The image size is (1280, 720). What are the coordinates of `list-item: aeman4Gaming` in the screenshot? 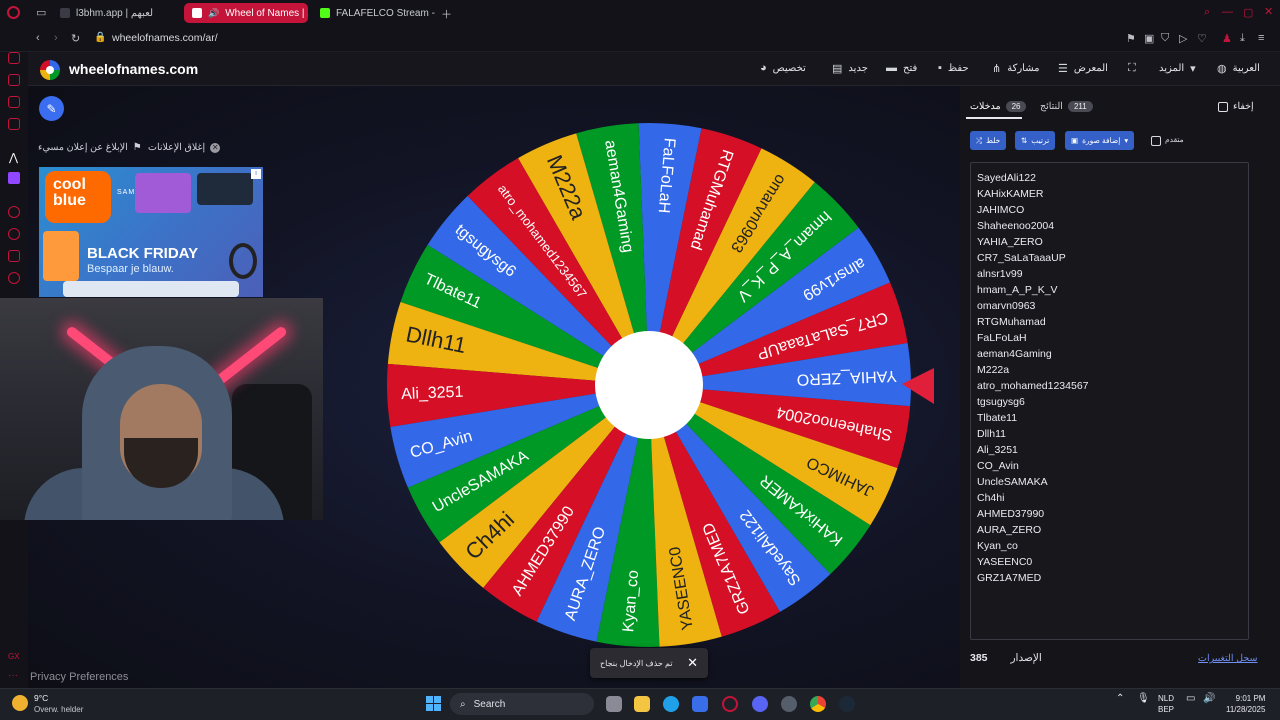 It's located at (1033, 354).